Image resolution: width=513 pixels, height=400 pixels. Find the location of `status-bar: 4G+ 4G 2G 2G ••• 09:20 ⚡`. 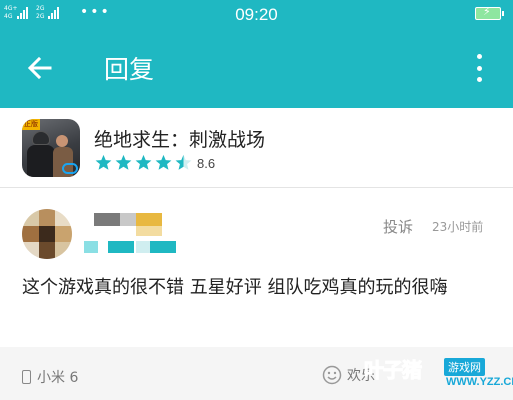

status-bar: 4G+ 4G 2G 2G ••• 09:20 ⚡ is located at coordinates (256, 14).